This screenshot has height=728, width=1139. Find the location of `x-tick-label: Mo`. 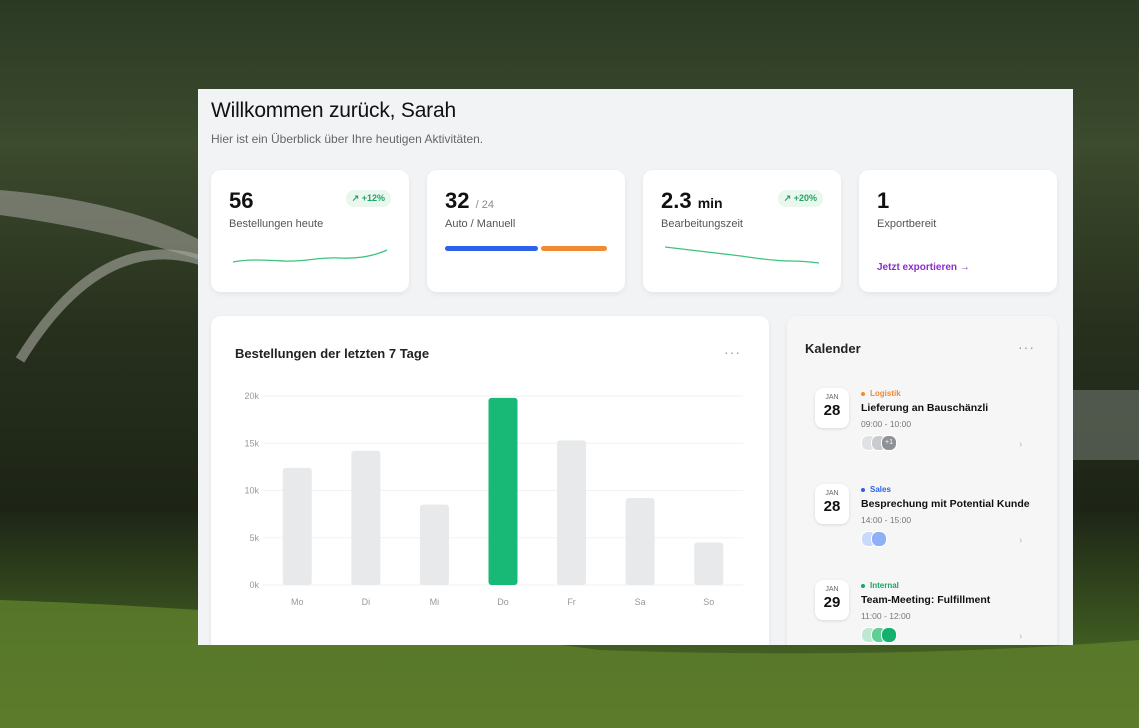

x-tick-label: Mo is located at coordinates (297, 602).